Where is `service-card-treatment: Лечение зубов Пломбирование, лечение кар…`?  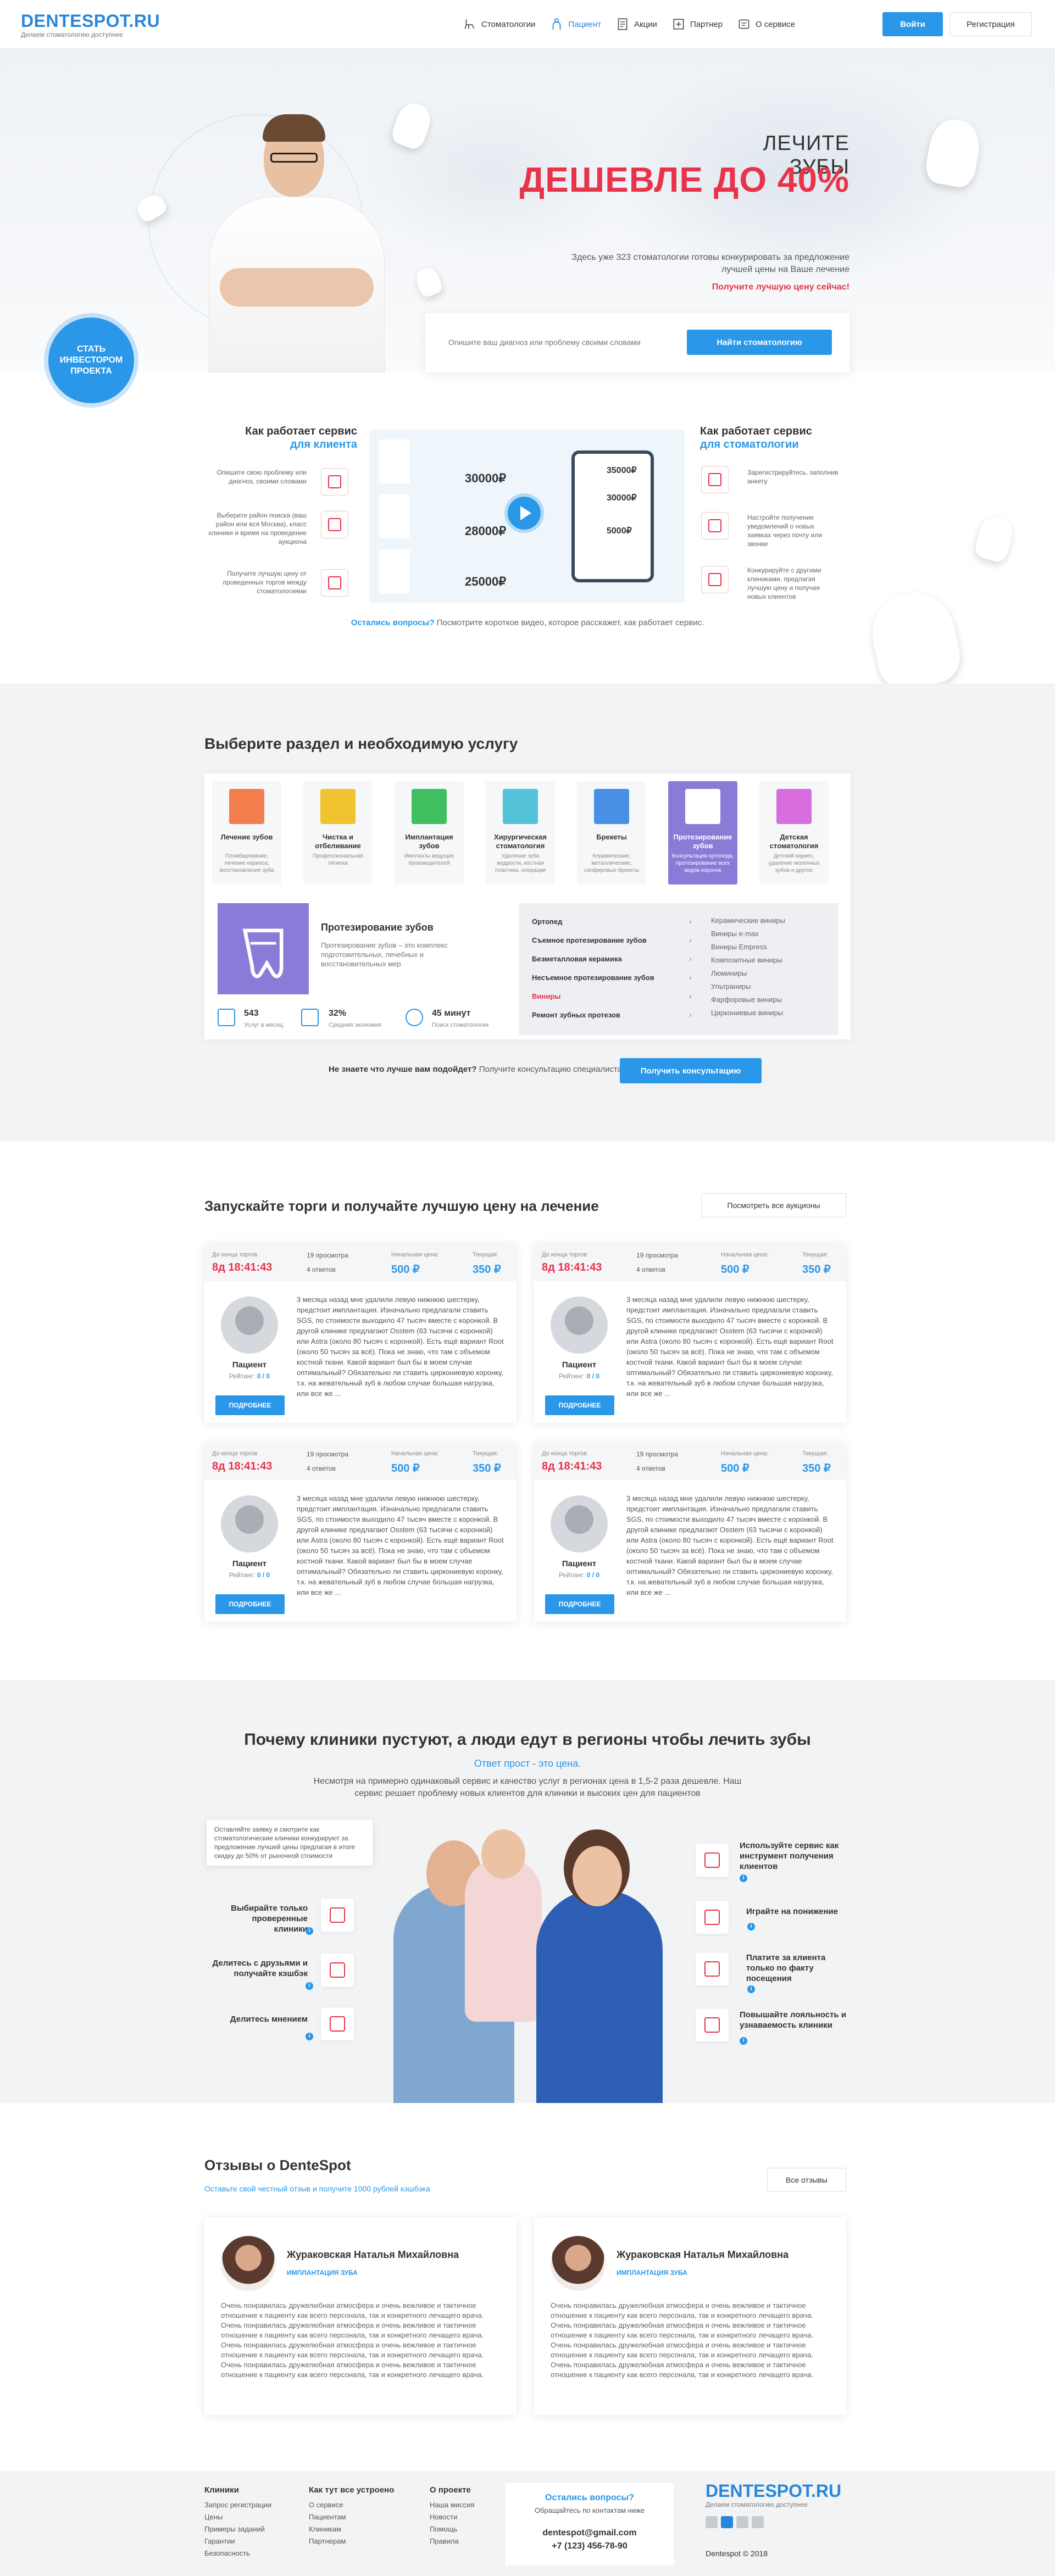
service-card-treatment: Лечение зубов Пломбирование, лечение кар… is located at coordinates (246, 833).